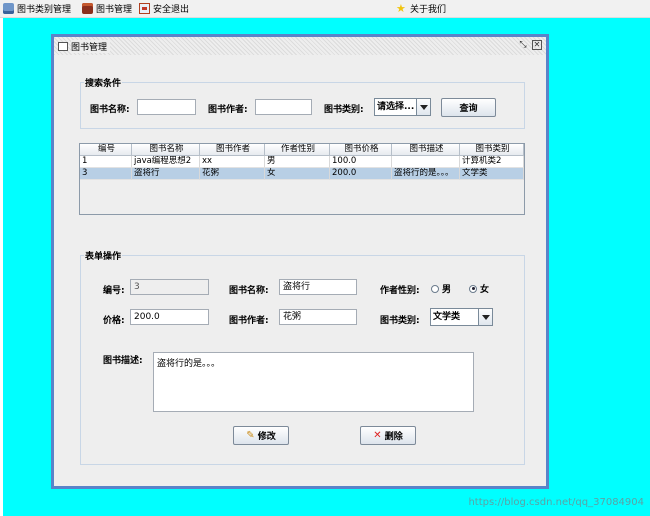 The height and width of the screenshot is (516, 650). Describe the element at coordinates (106, 150) in the screenshot. I see `col-header: 编号` at that location.